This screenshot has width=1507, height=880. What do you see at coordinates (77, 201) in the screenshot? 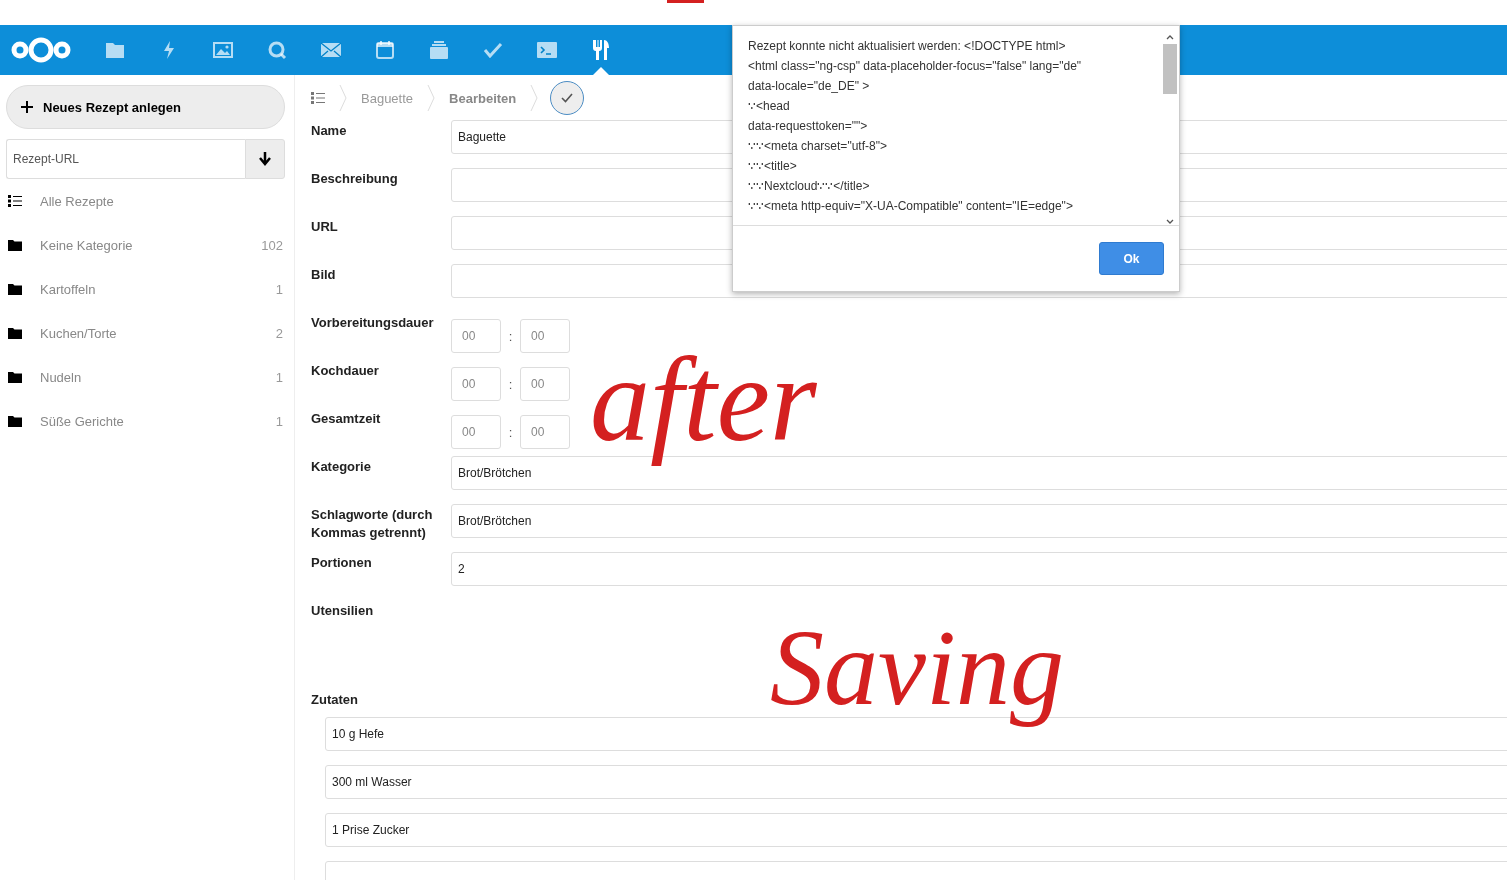
I see `category-label: Alle Rezepte` at bounding box center [77, 201].